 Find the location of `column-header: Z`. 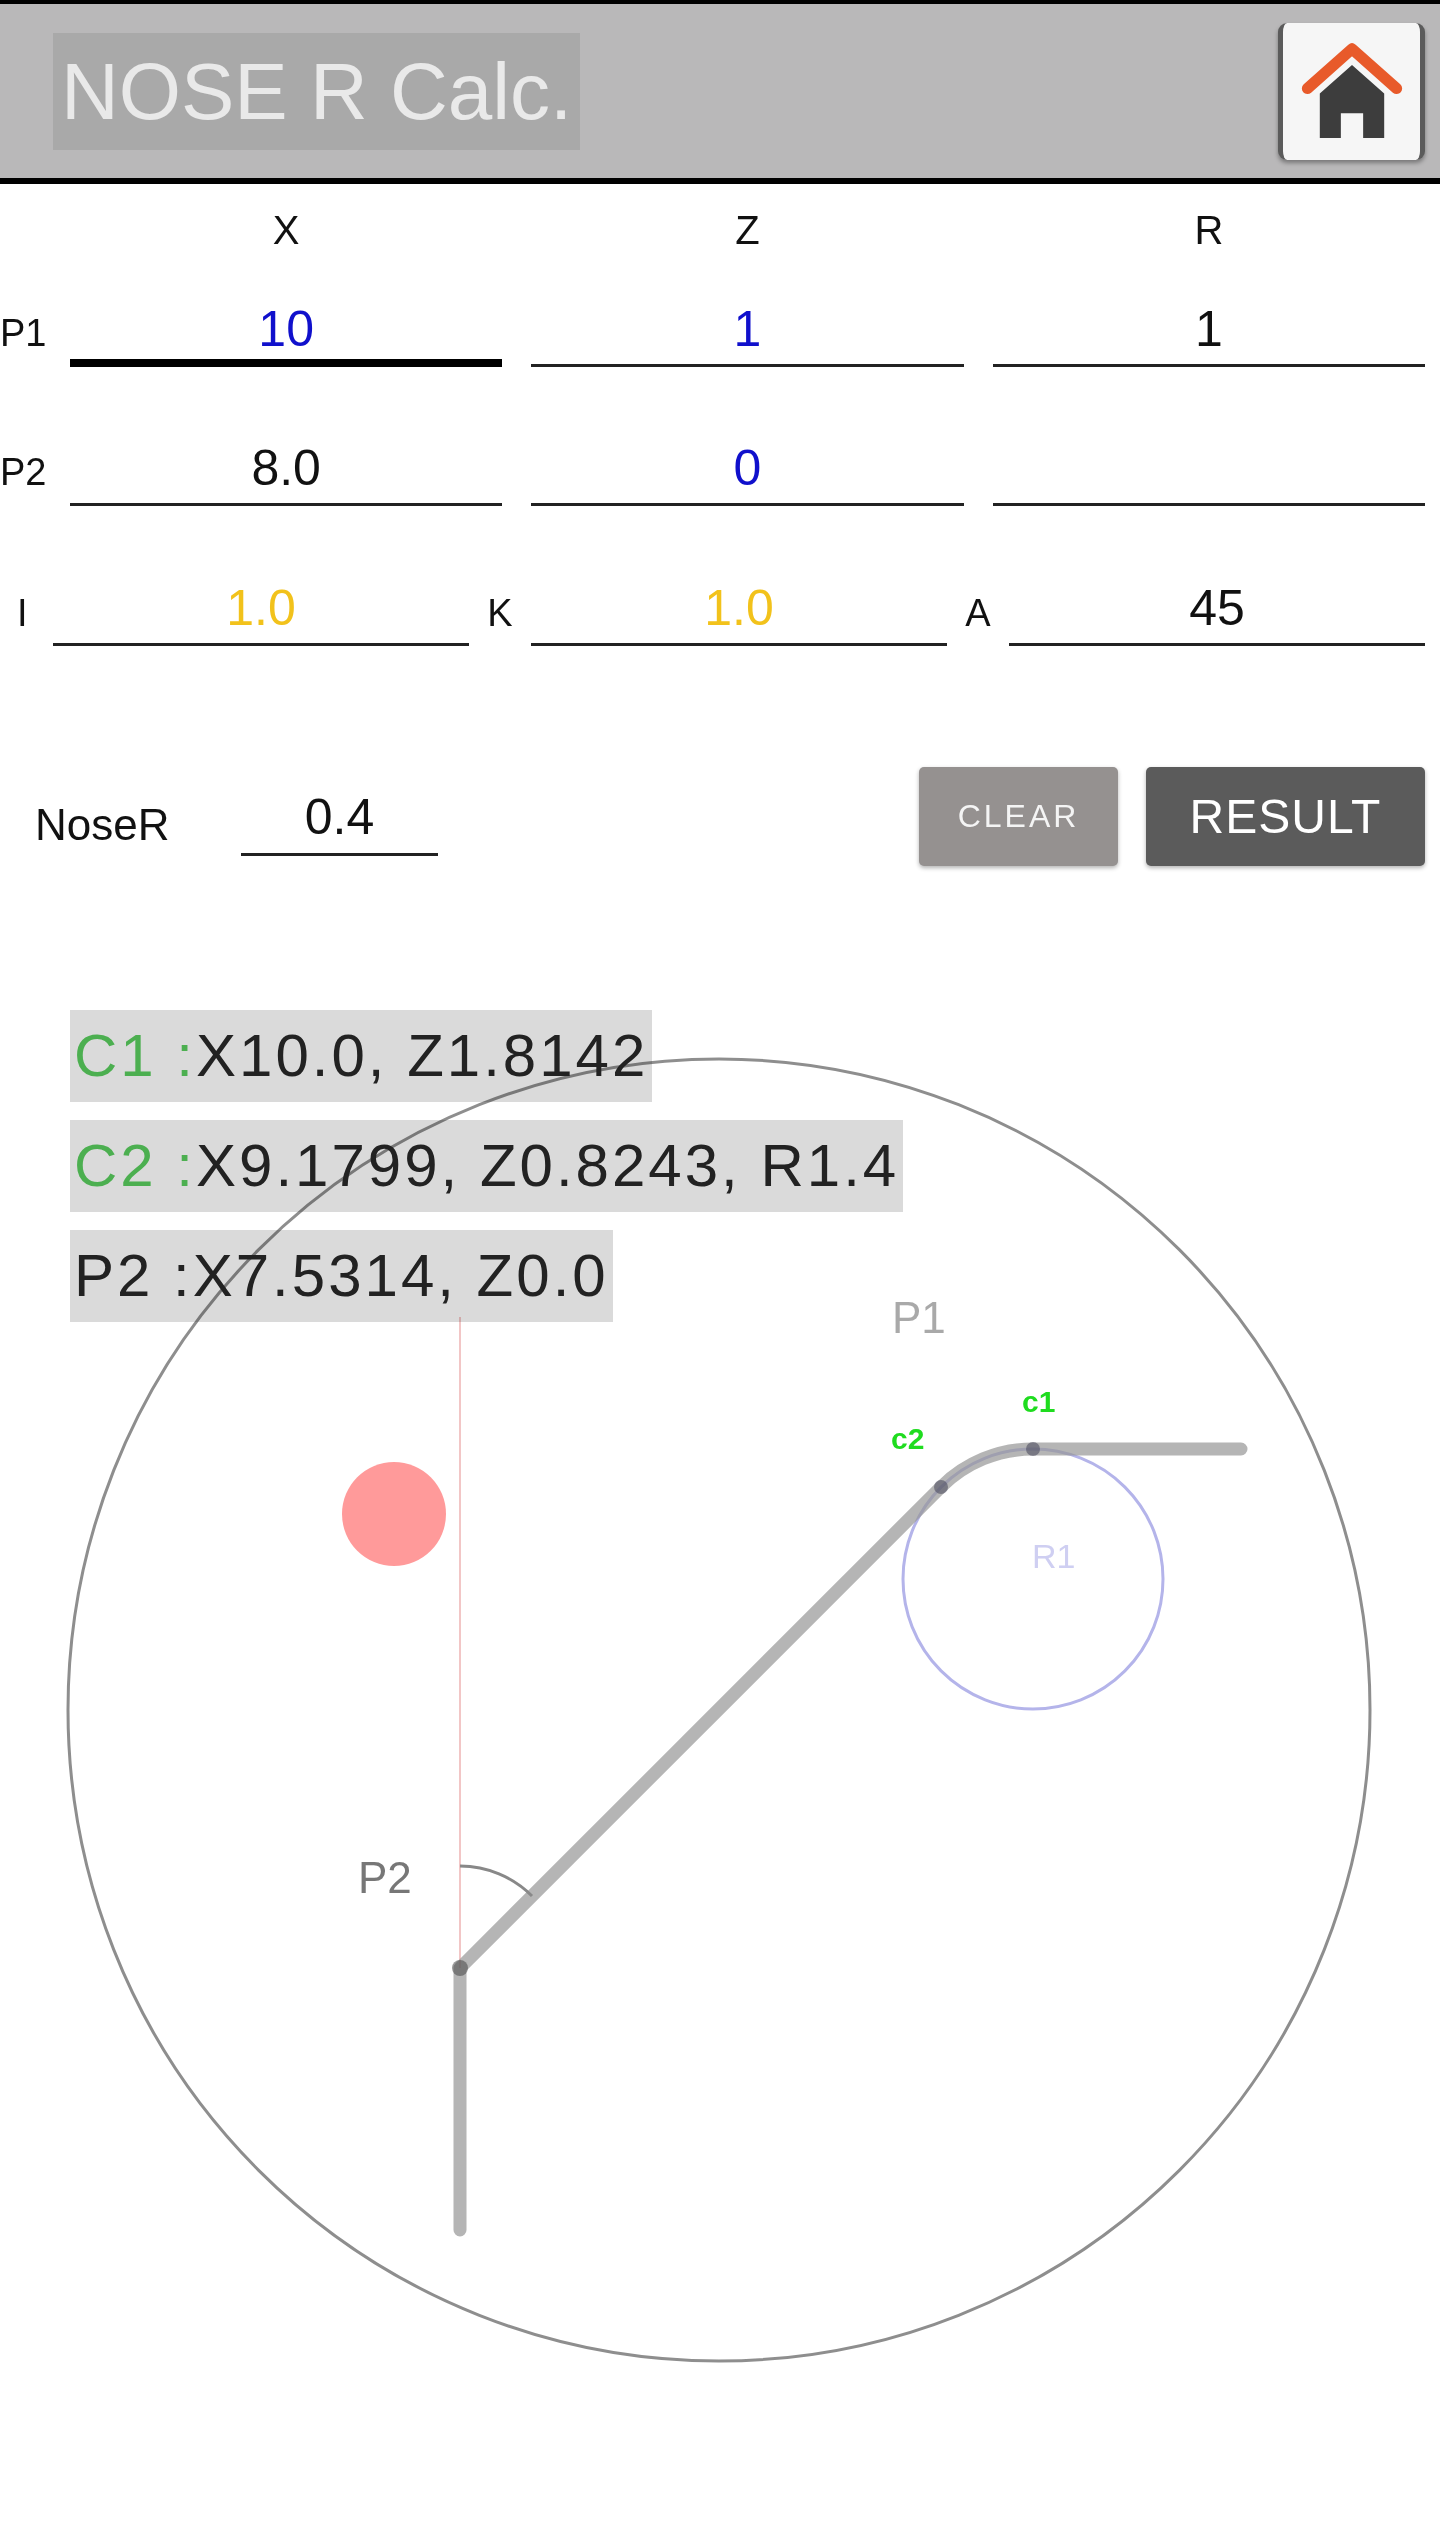

column-header: Z is located at coordinates (747, 230).